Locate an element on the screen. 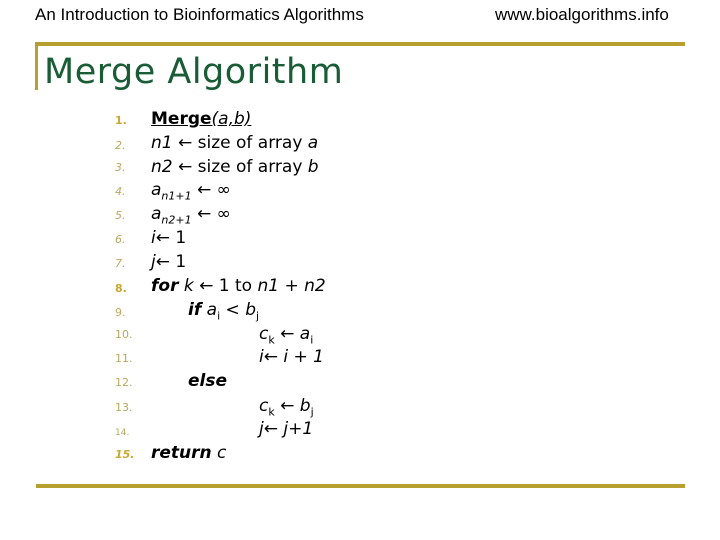 The image size is (720, 540). line-number: 10. is located at coordinates (124, 334).